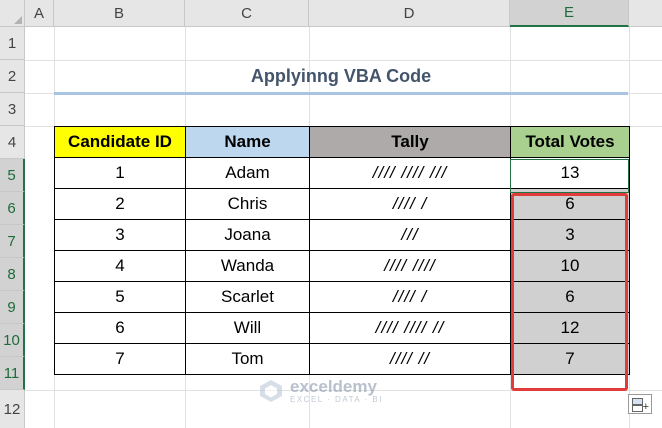 The image size is (662, 428). What do you see at coordinates (12, 241) in the screenshot?
I see `row-header-7: 7` at bounding box center [12, 241].